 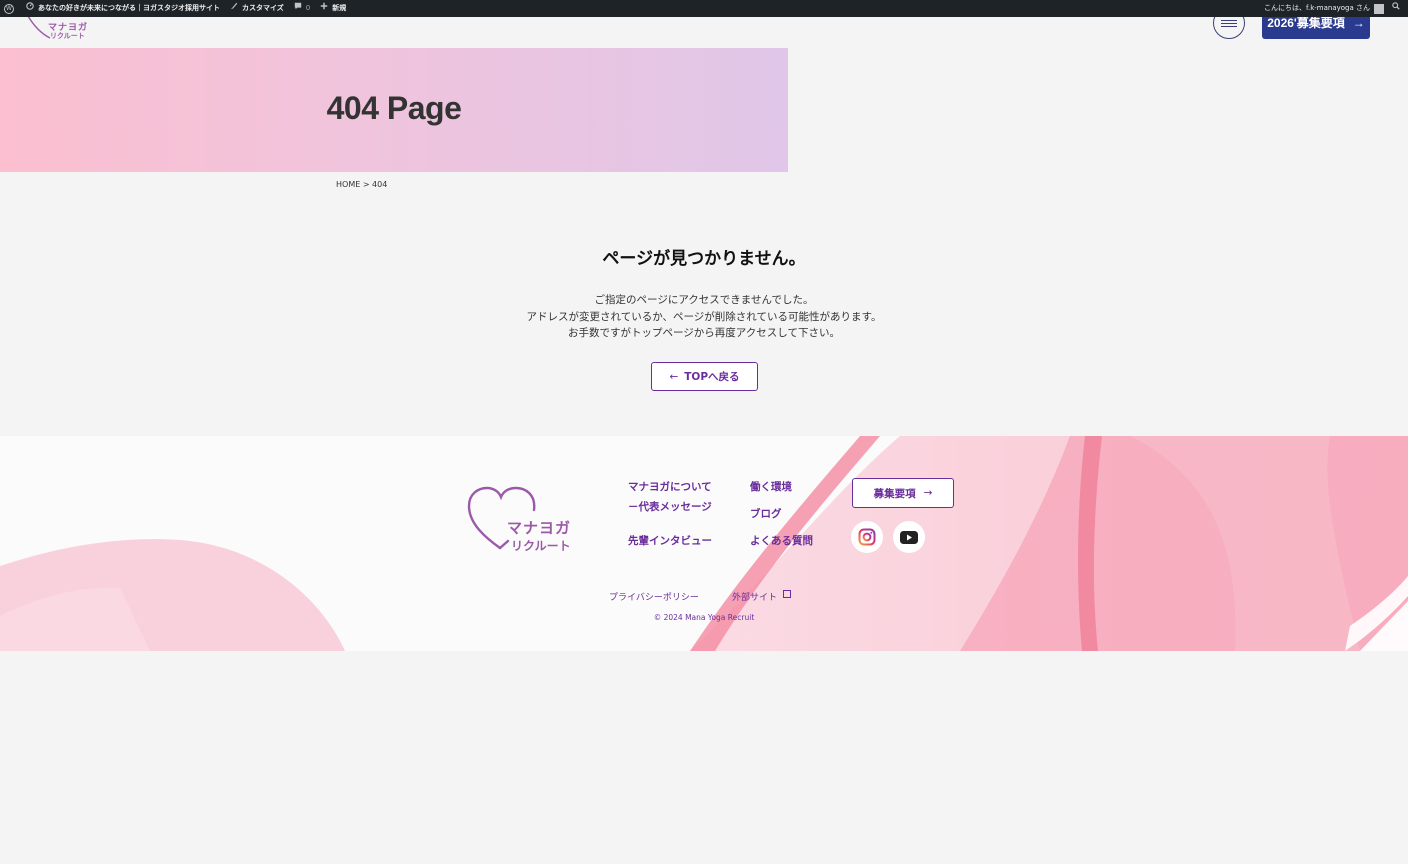 What do you see at coordinates (9, 8) in the screenshot?
I see `wordpress-logo-icon: W` at bounding box center [9, 8].